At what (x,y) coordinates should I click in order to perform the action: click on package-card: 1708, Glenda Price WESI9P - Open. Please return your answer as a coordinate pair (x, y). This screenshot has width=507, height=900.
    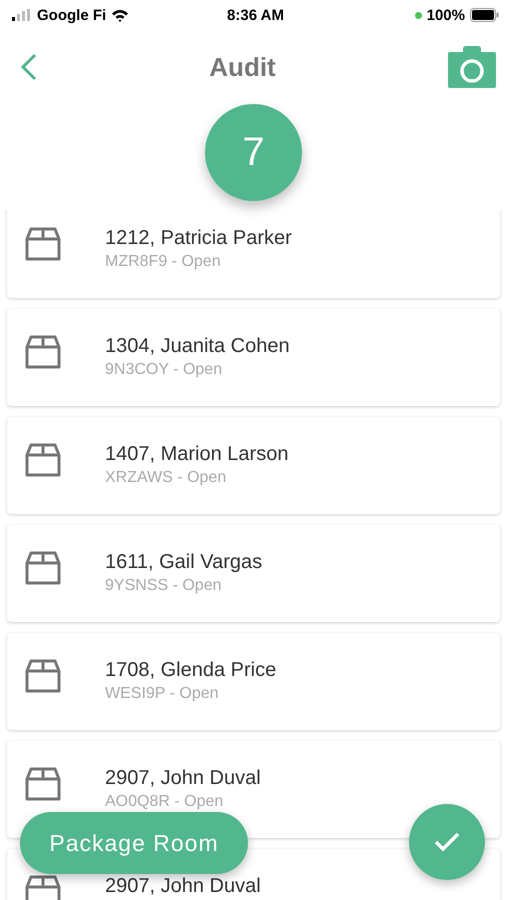
    Looking at the image, I should click on (253, 681).